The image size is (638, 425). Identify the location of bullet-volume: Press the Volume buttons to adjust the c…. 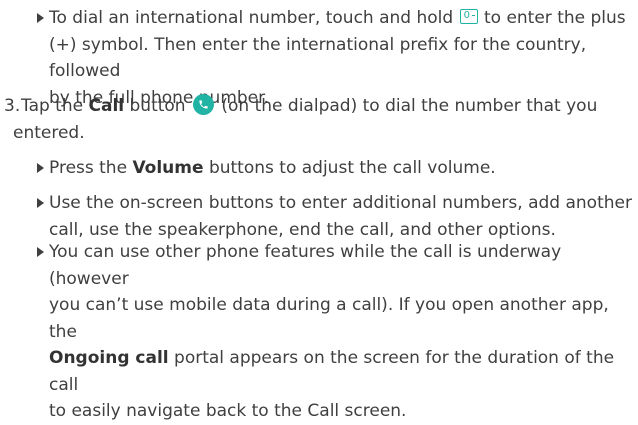
(337, 168).